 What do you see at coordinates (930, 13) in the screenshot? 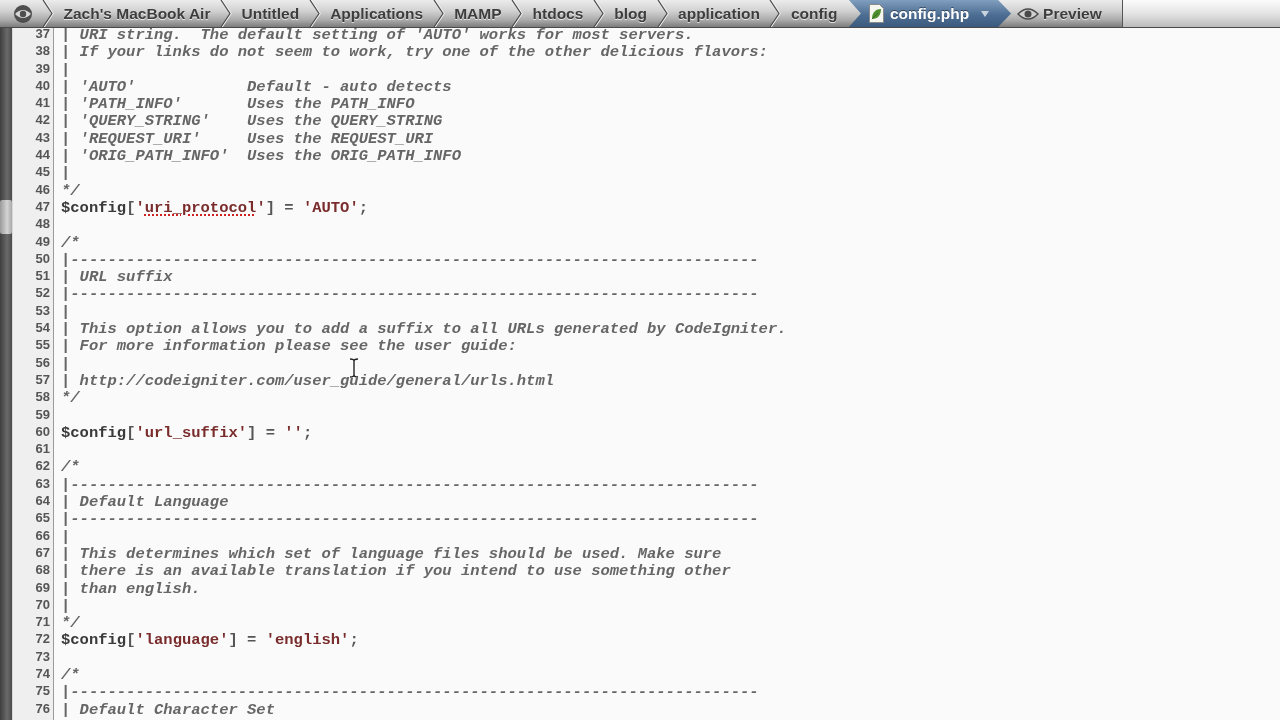
I see `breadcrumb-item: config.php` at bounding box center [930, 13].